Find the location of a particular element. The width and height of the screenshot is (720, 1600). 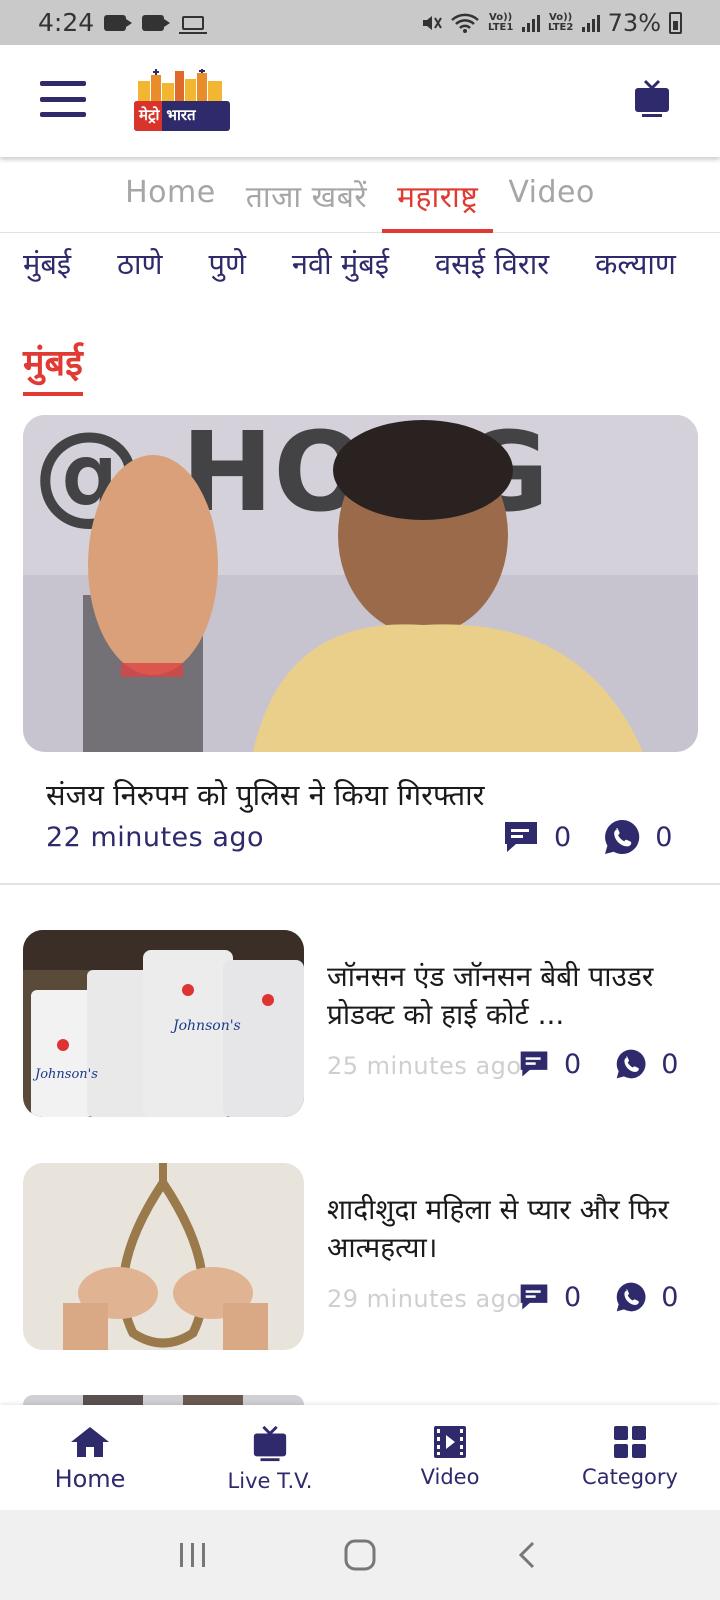

article-2-time: 29 minutes ago is located at coordinates (424, 1299).